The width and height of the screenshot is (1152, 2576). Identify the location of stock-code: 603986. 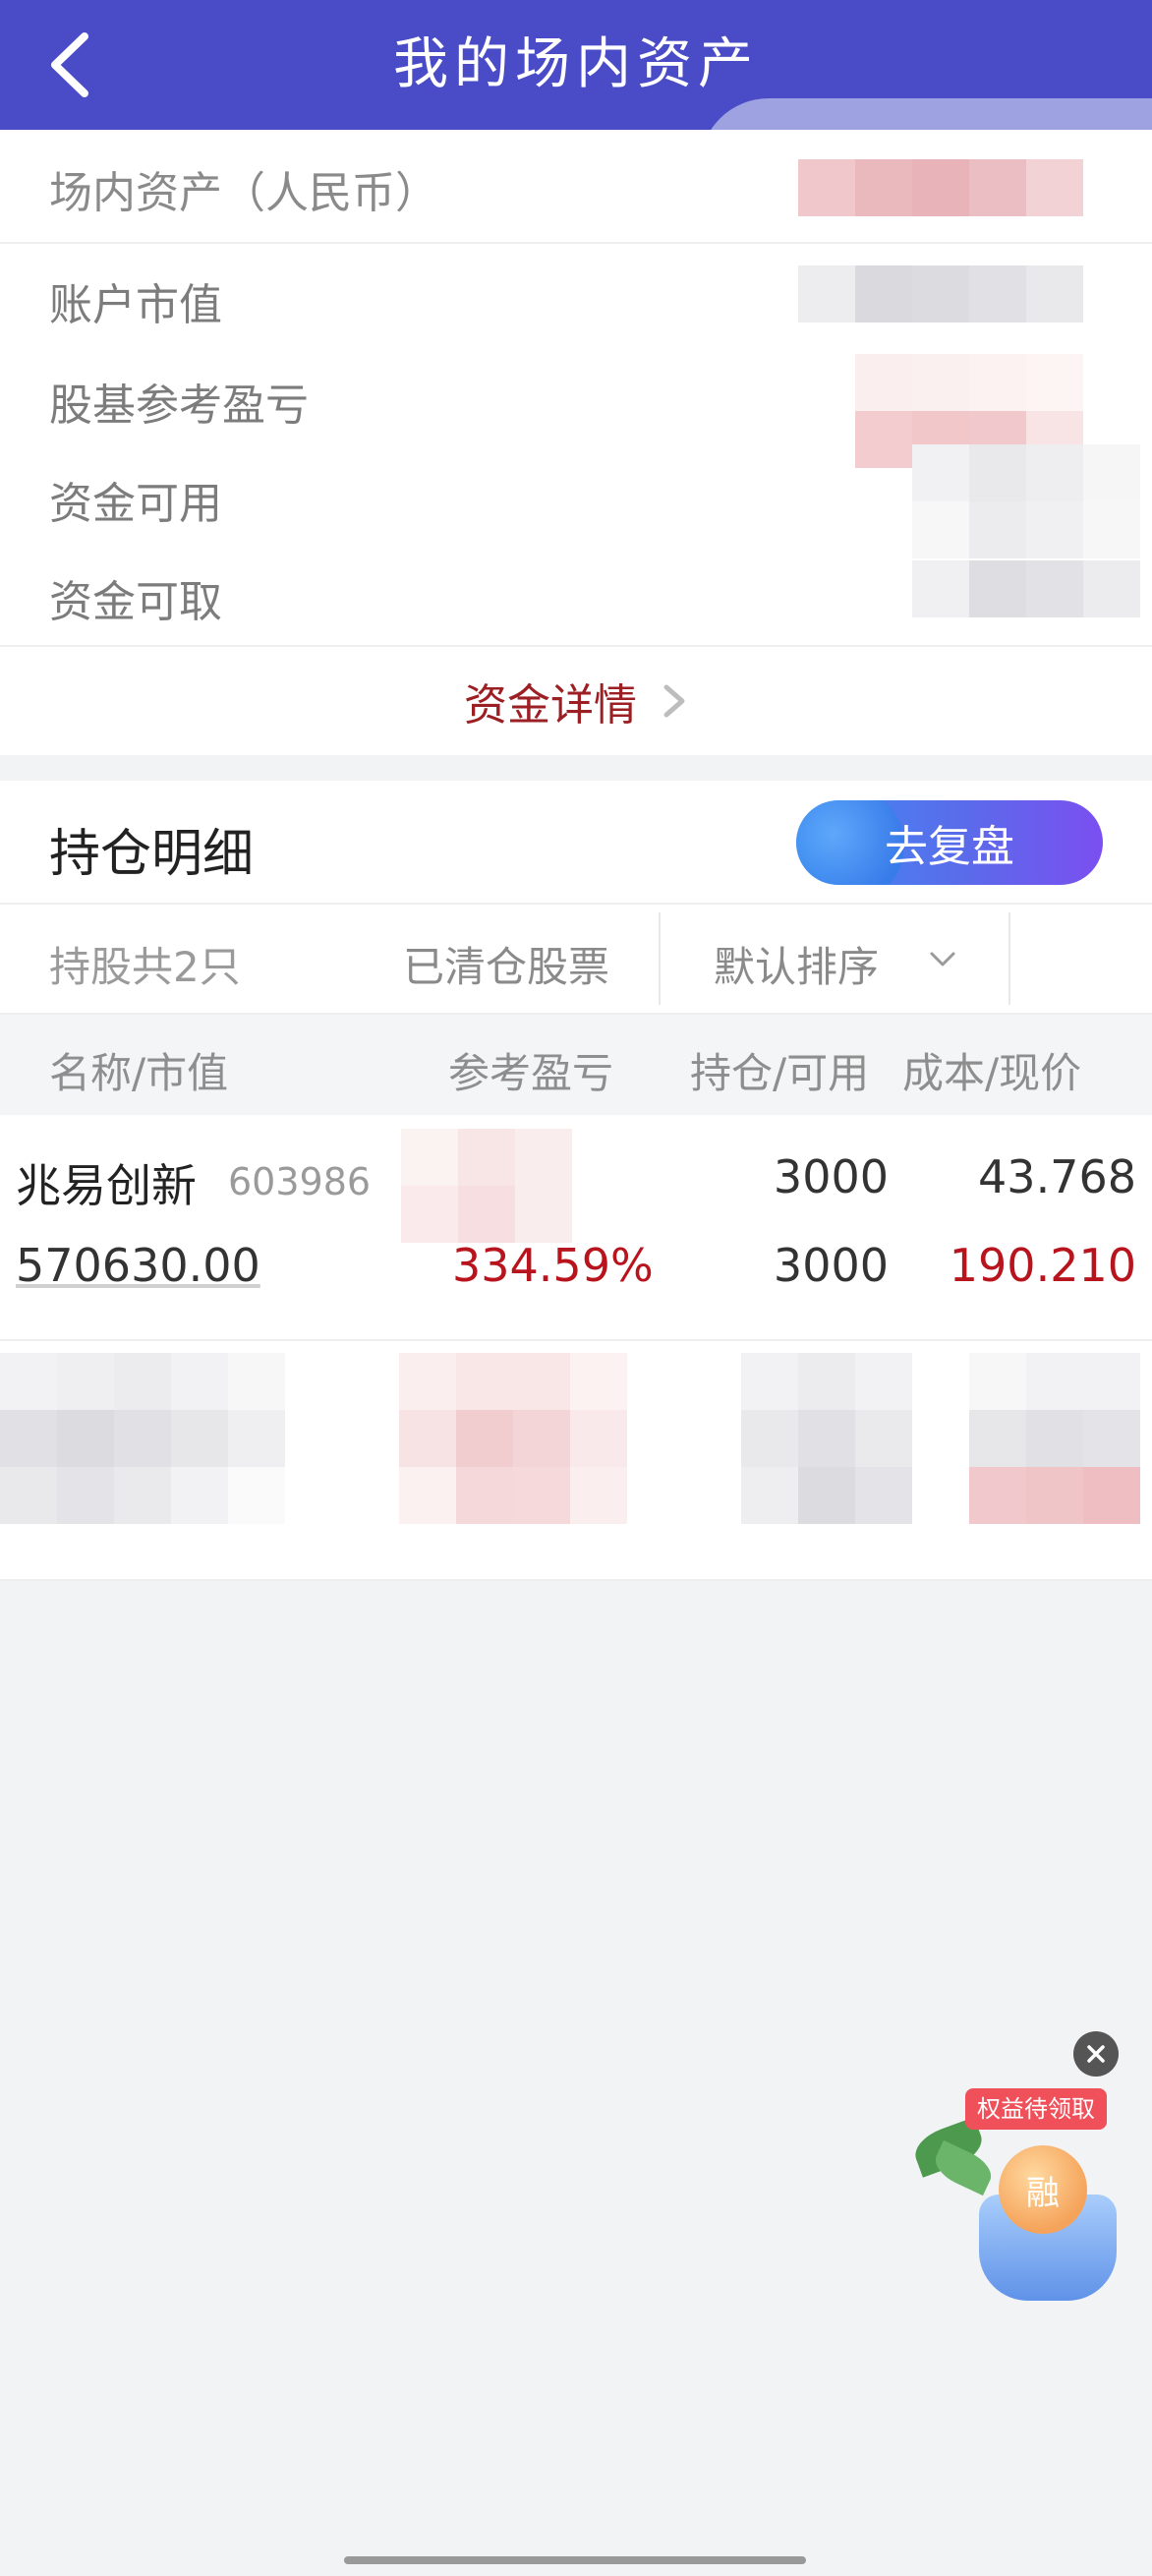
(300, 1181).